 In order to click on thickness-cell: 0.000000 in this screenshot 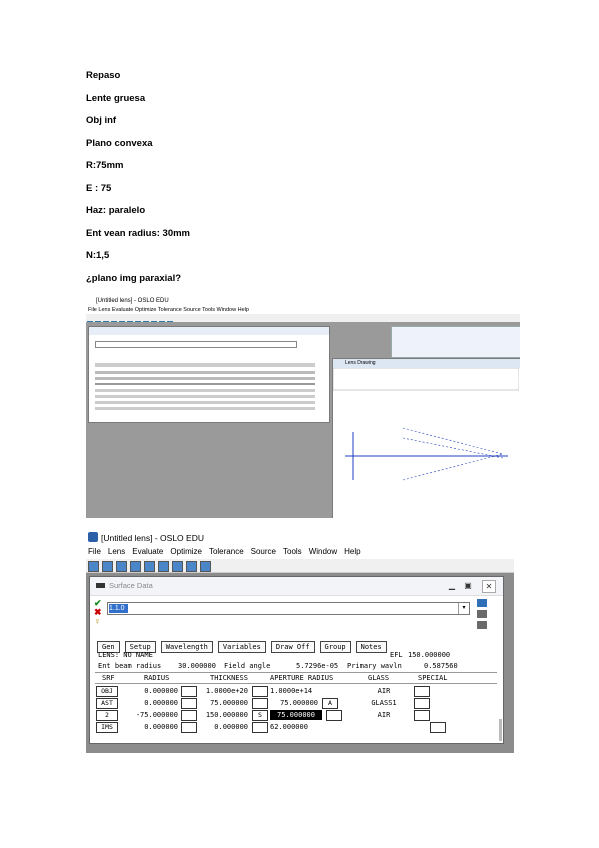, I will do `click(224, 727)`.